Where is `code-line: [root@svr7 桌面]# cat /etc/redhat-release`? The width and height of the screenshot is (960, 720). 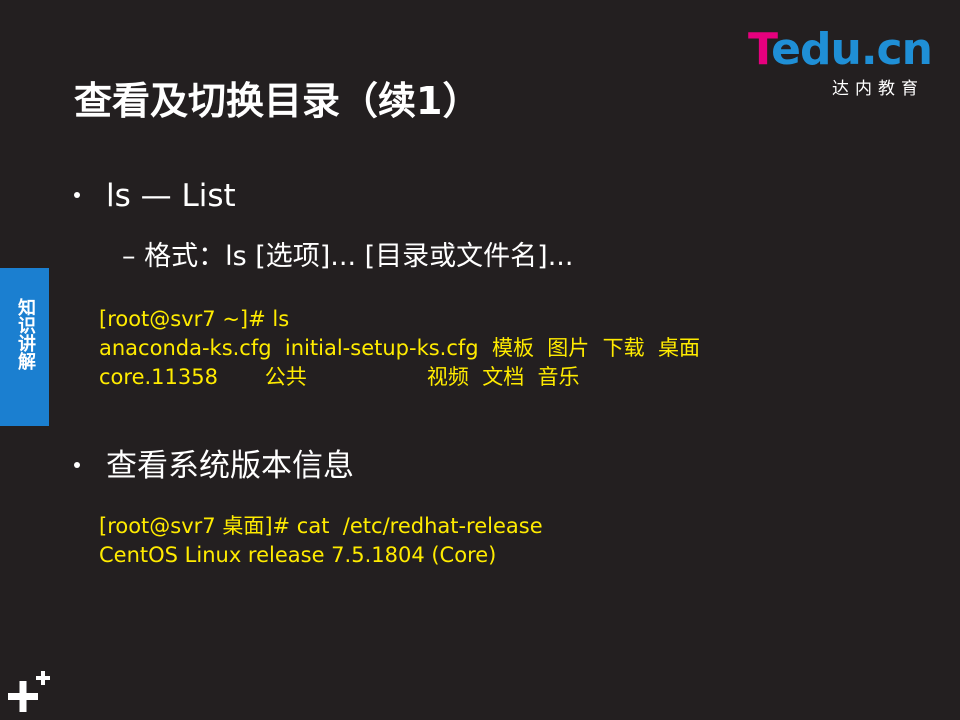 code-line: [root@svr7 桌面]# cat /etc/redhat-release is located at coordinates (321, 526).